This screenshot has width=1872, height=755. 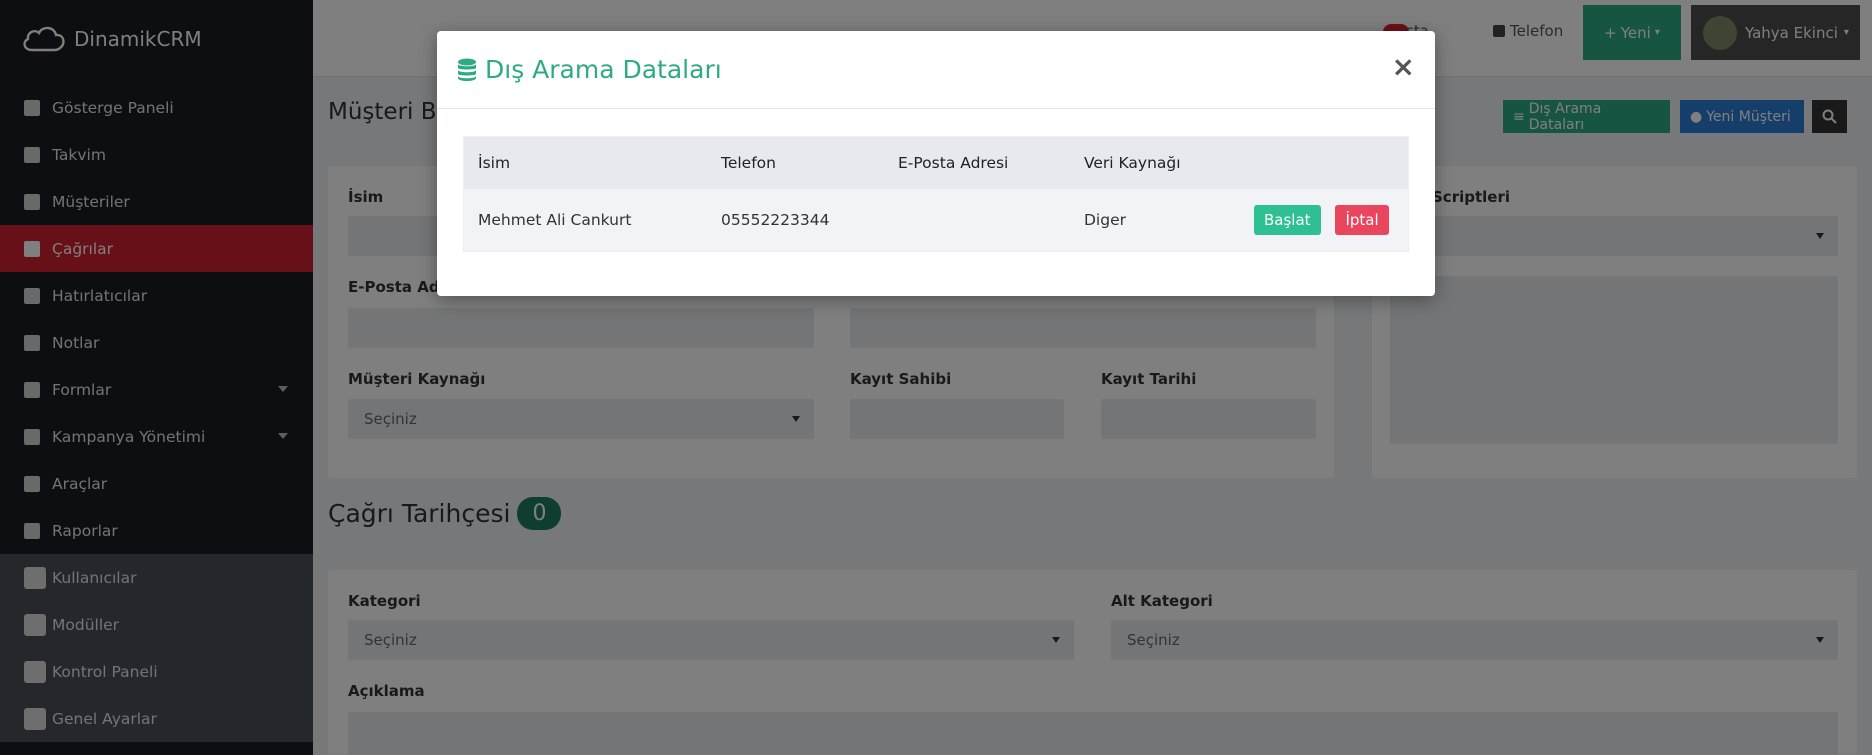 What do you see at coordinates (795, 220) in the screenshot?
I see `cell-phone: 05552223344` at bounding box center [795, 220].